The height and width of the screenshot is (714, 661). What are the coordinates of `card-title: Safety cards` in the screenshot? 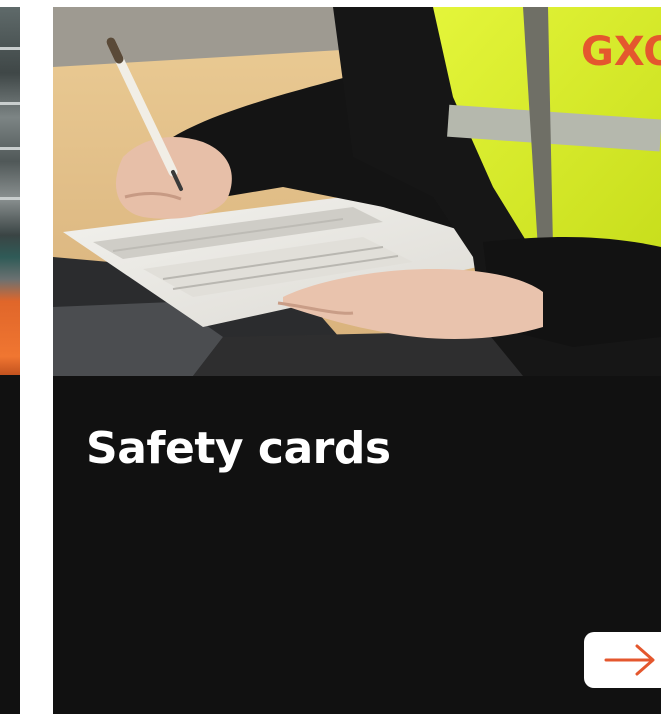 It's located at (238, 448).